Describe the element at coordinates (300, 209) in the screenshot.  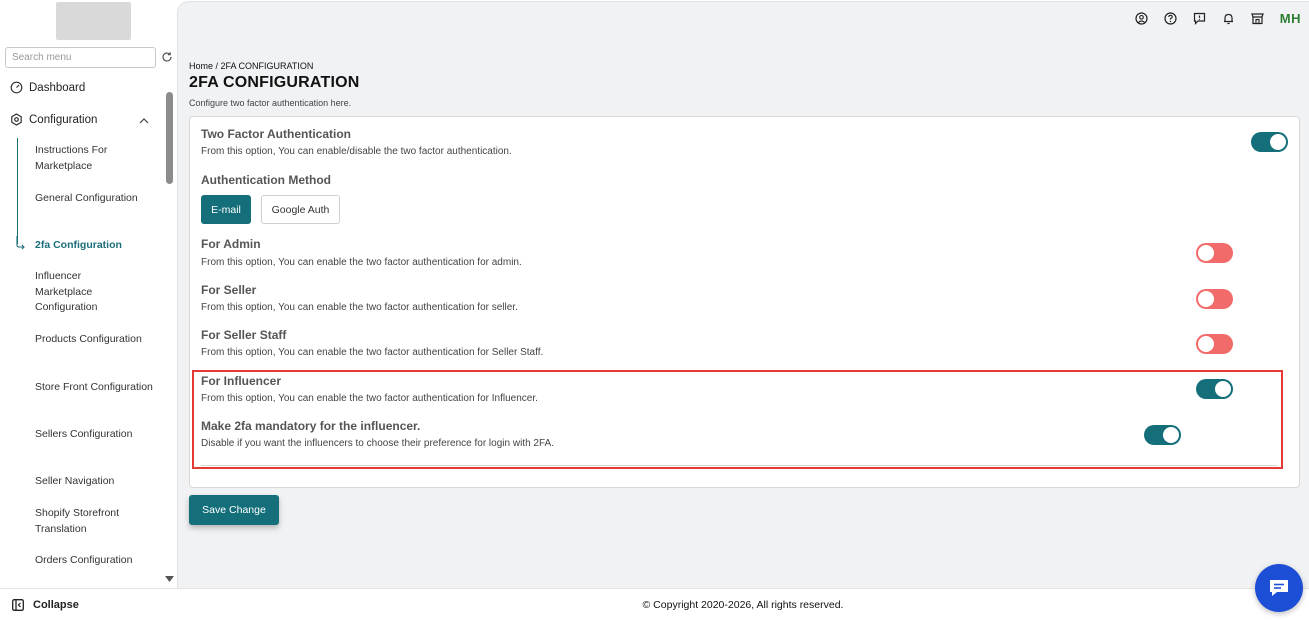
I see `google-auth-button: Google Auth` at that location.